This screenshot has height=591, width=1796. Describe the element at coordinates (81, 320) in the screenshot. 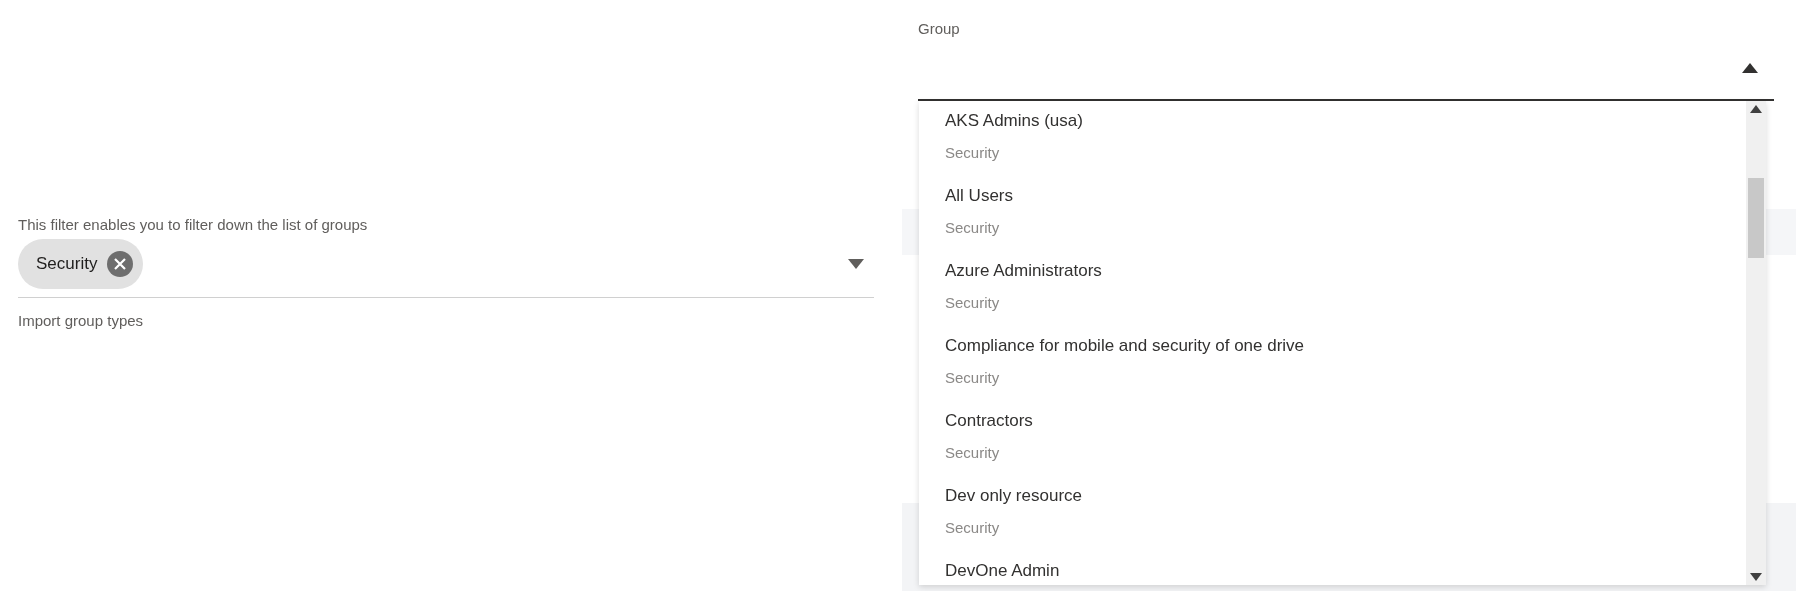

I see `helper-text: Import group types` at that location.